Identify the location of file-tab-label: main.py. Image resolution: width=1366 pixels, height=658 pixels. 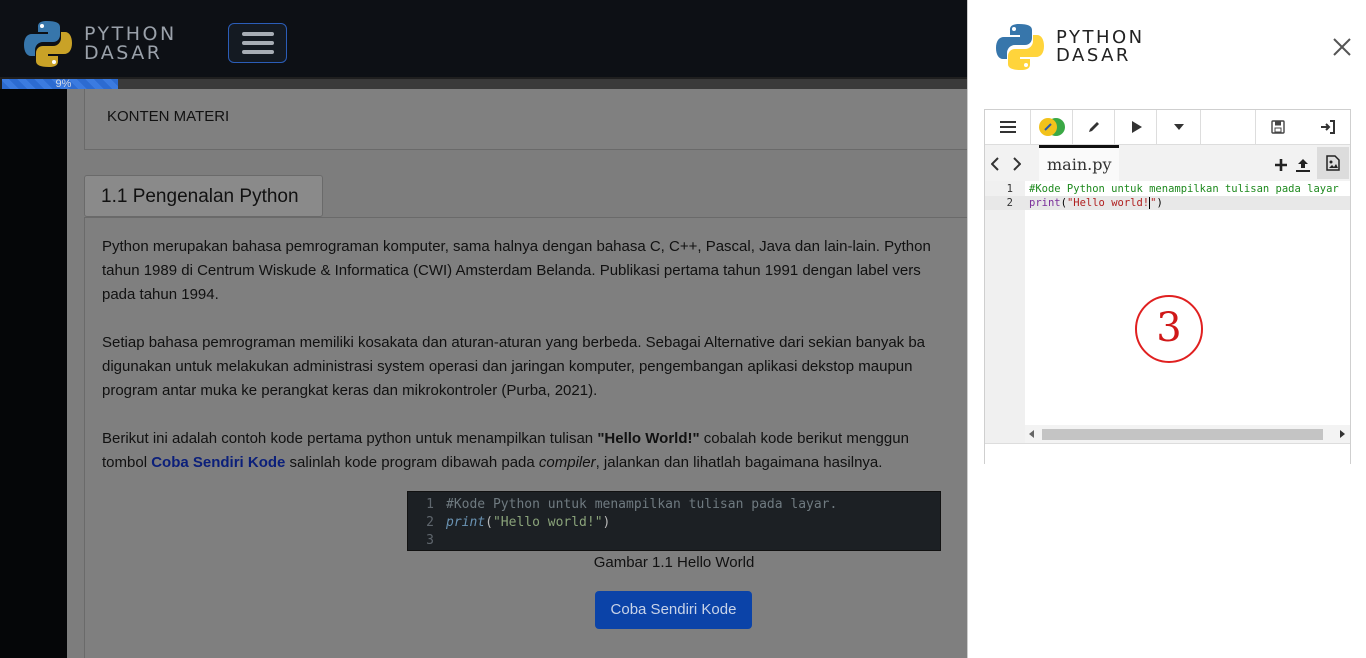
(1079, 164).